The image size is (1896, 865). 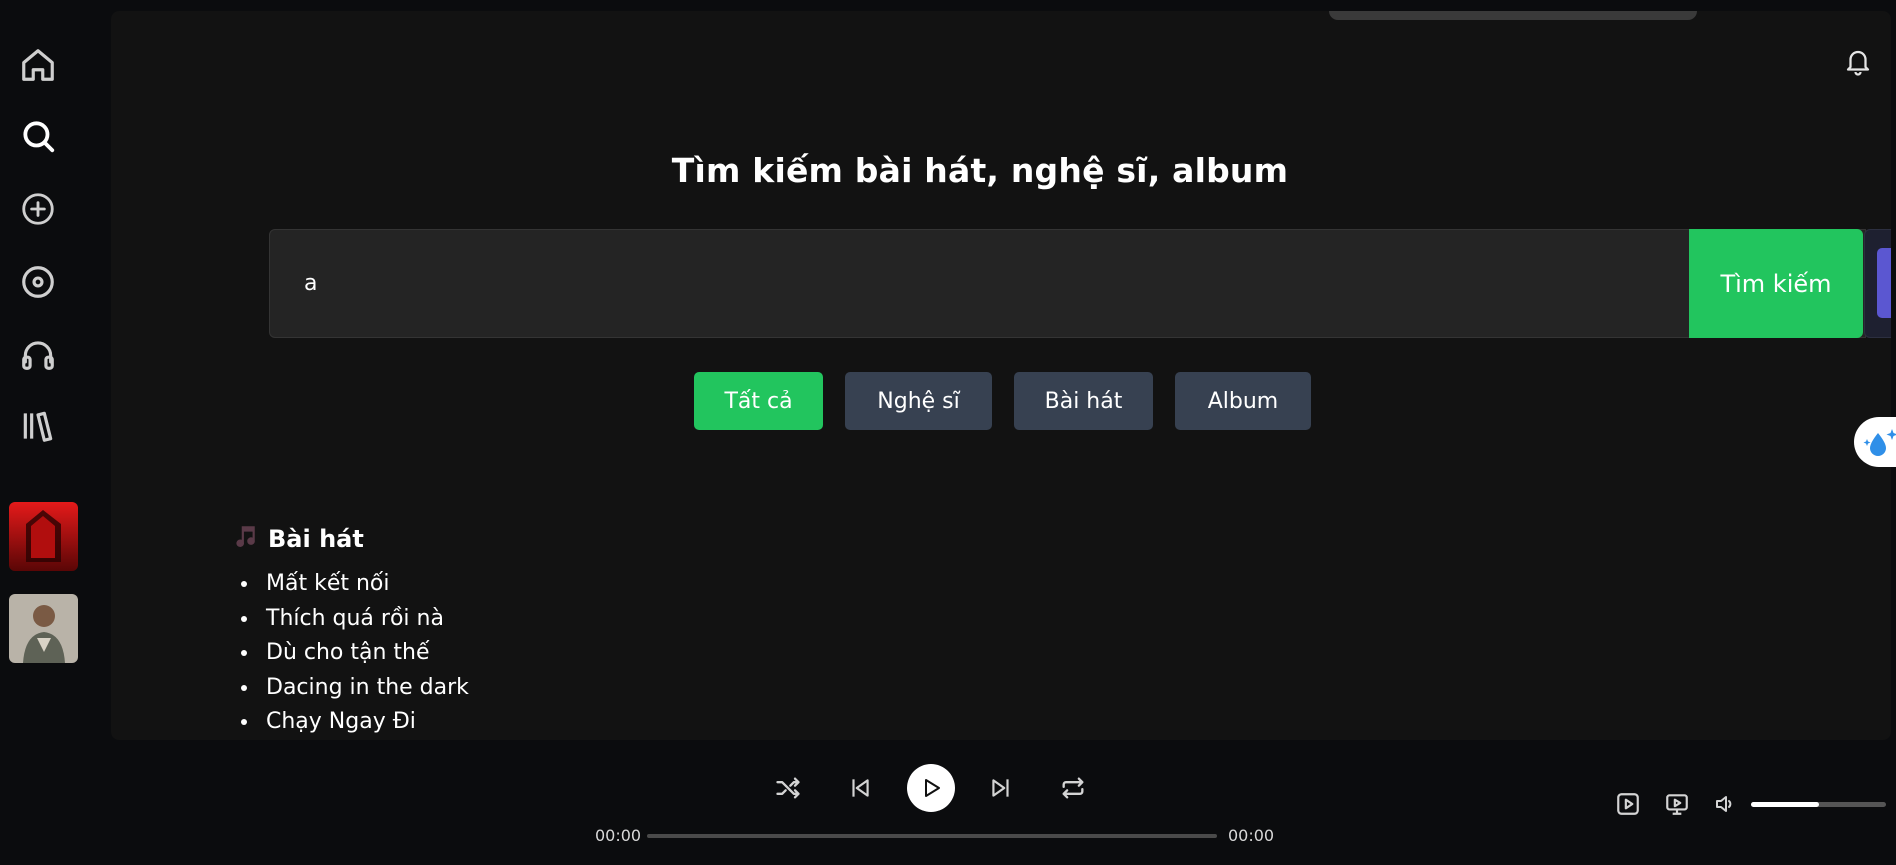 I want to click on now-playing-icon, so click(x=1628, y=804).